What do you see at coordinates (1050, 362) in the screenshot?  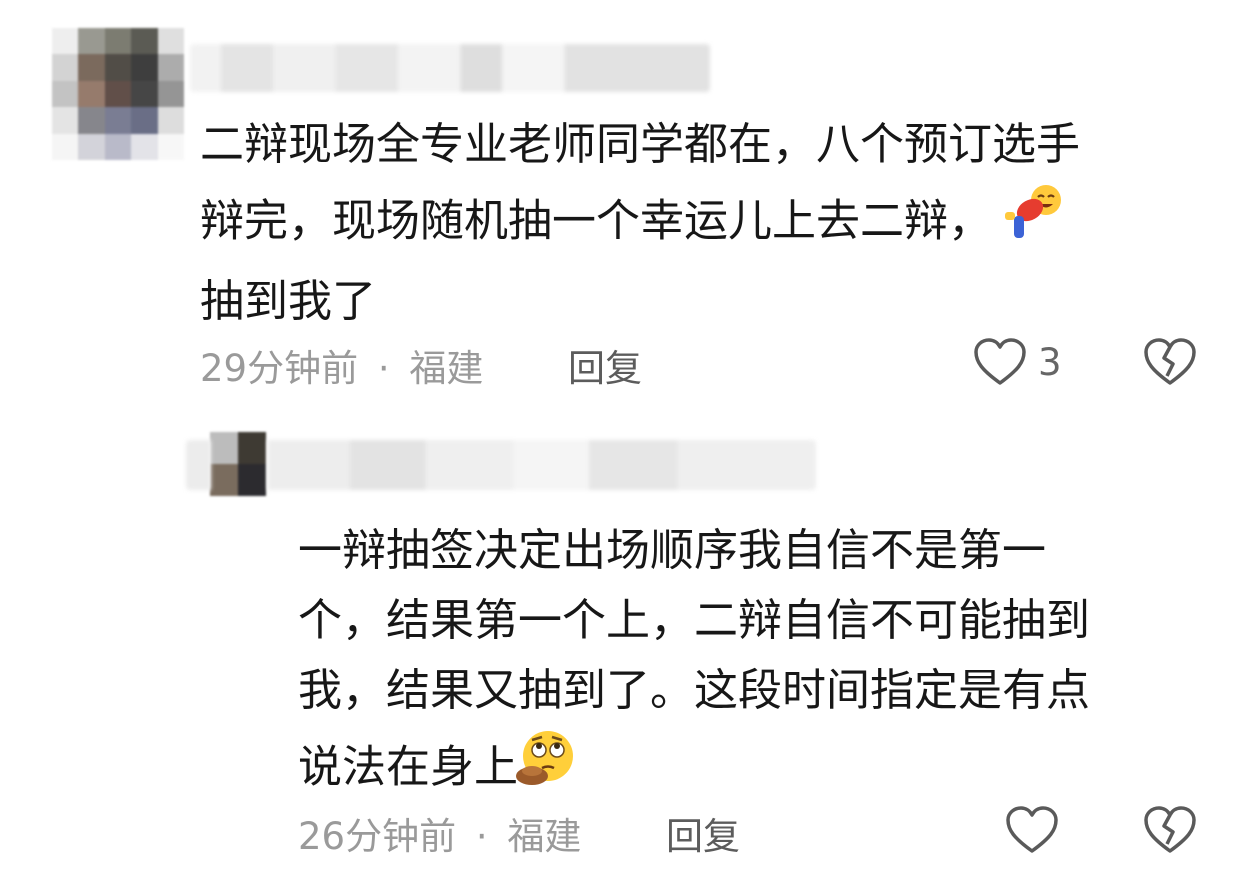 I see `like-count: 3` at bounding box center [1050, 362].